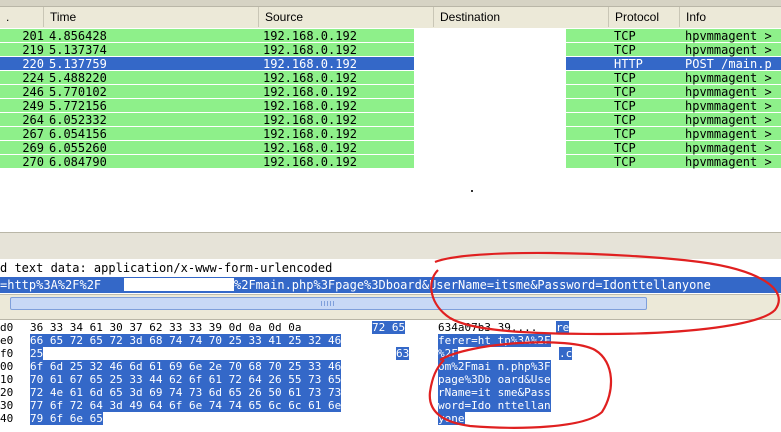 The width and height of the screenshot is (781, 432). Describe the element at coordinates (390, 418) in the screenshot. I see `hex-row: 40 79 6f 6e 65 yone` at that location.